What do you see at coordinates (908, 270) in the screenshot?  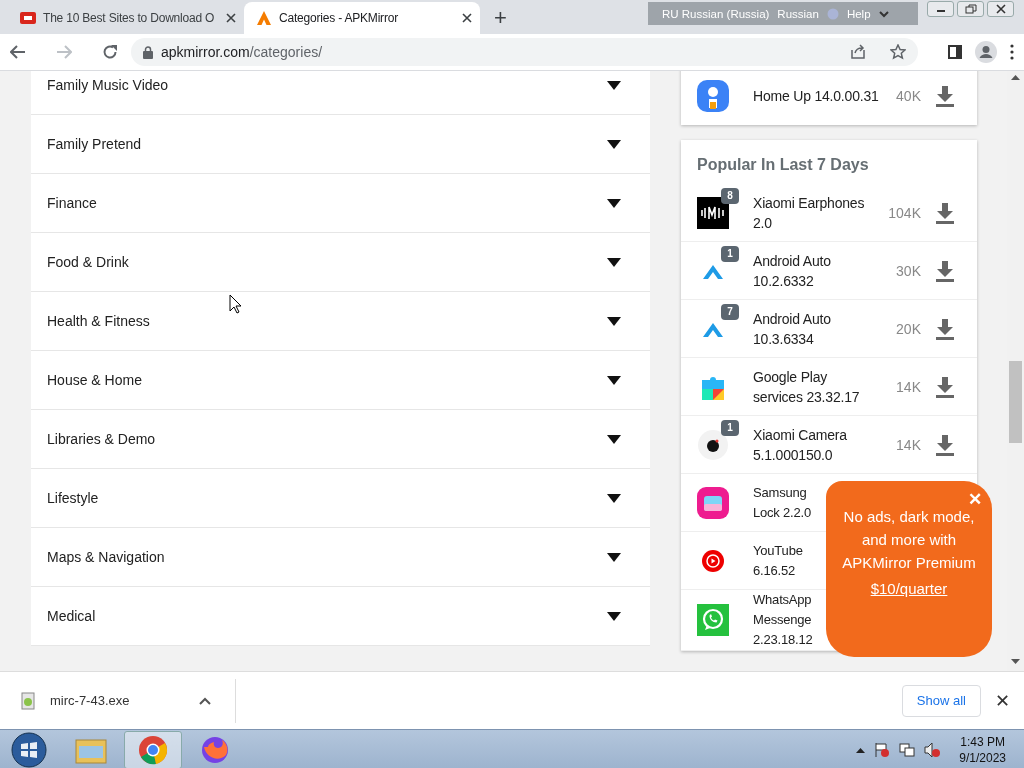 I see `download-count: 30K` at bounding box center [908, 270].